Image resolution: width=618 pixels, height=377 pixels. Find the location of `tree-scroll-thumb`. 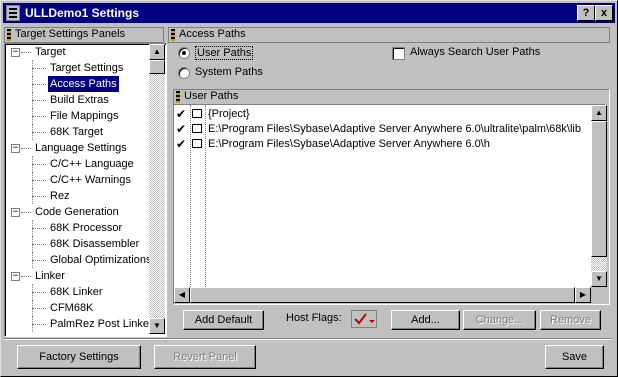

tree-scroll-thumb is located at coordinates (157, 67).